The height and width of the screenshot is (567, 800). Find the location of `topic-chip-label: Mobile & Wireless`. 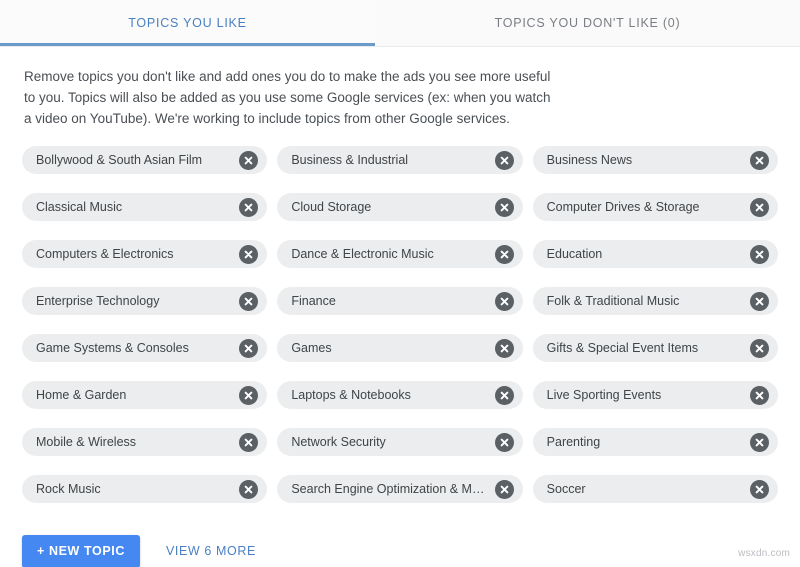

topic-chip-label: Mobile & Wireless is located at coordinates (86, 442).